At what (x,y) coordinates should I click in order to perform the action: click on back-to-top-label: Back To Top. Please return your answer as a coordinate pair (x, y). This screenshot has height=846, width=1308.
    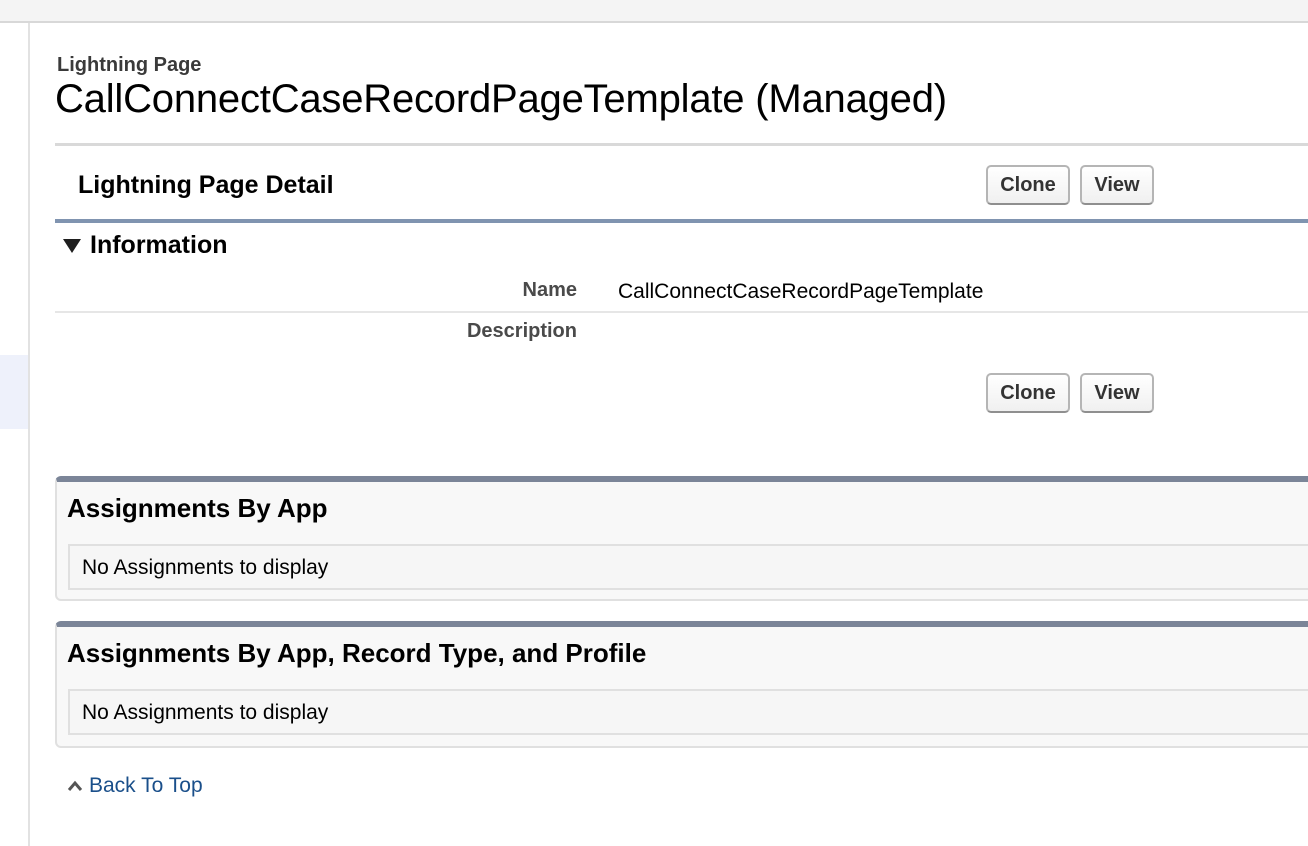
    Looking at the image, I should click on (146, 785).